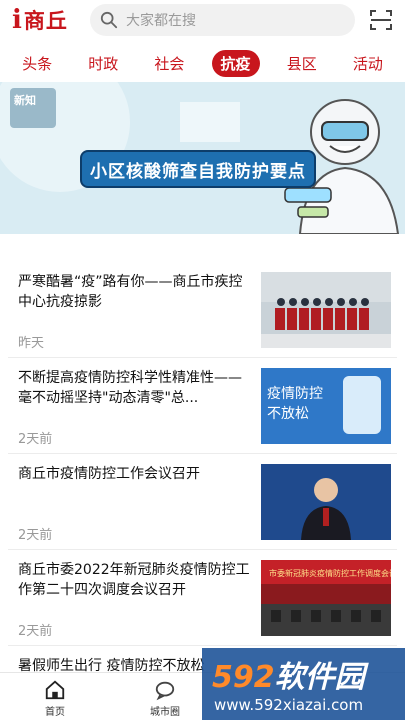 The height and width of the screenshot is (720, 405). Describe the element at coordinates (235, 63) in the screenshot. I see `tab-kangyi: 抗疫` at that location.